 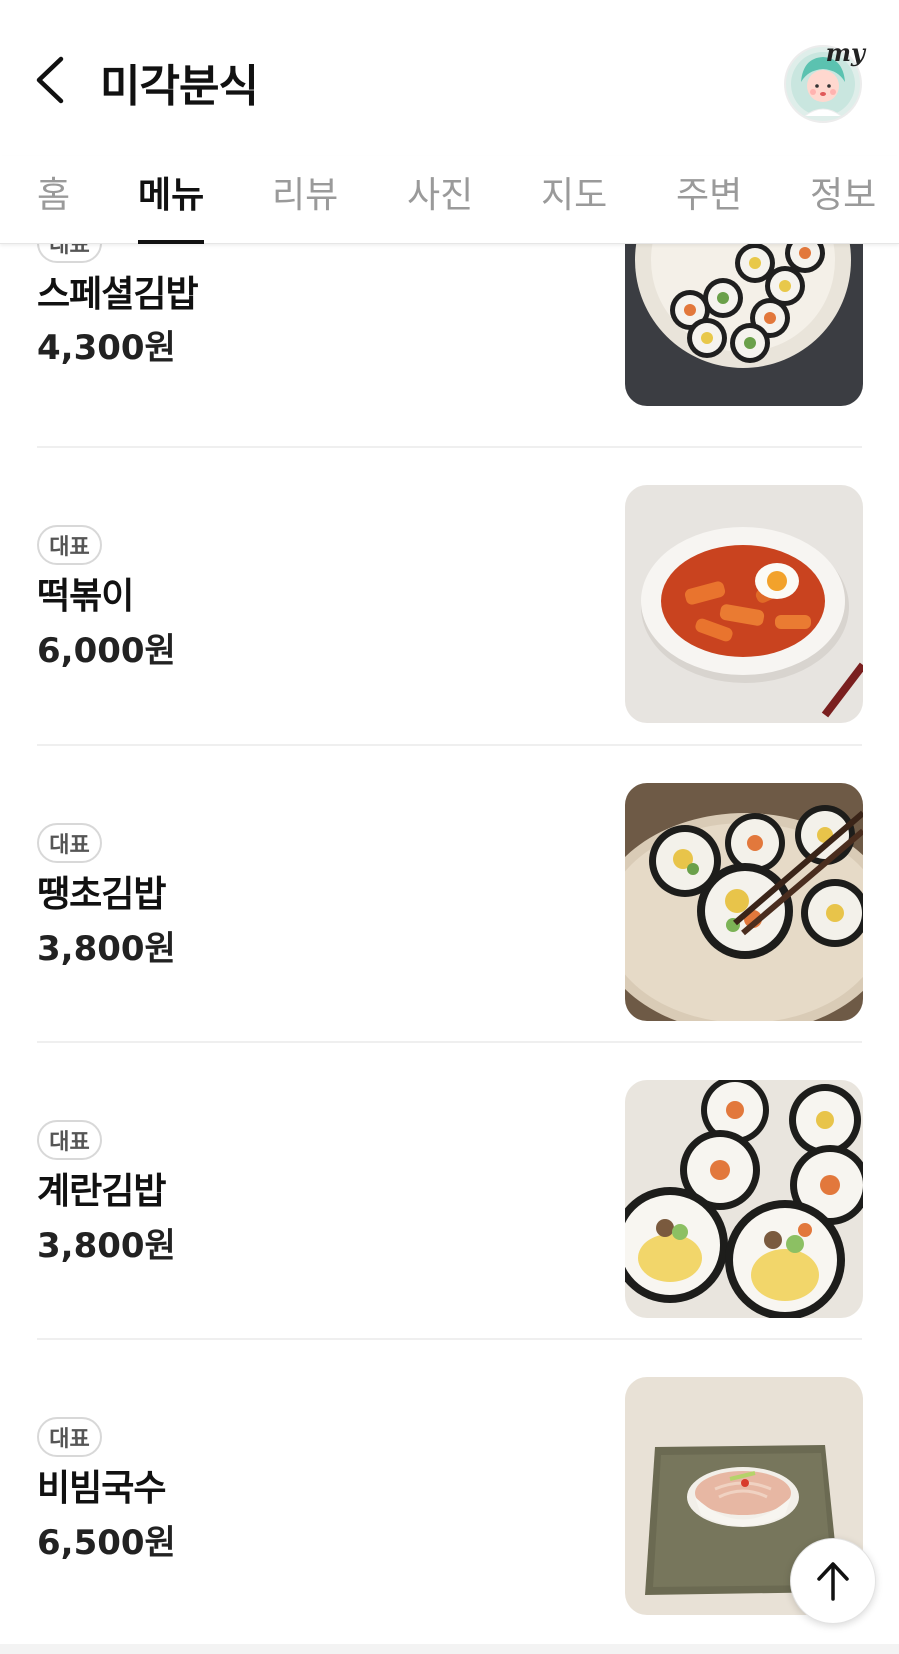 What do you see at coordinates (101, 1488) in the screenshot?
I see `menu-item-name: 비빔국수` at bounding box center [101, 1488].